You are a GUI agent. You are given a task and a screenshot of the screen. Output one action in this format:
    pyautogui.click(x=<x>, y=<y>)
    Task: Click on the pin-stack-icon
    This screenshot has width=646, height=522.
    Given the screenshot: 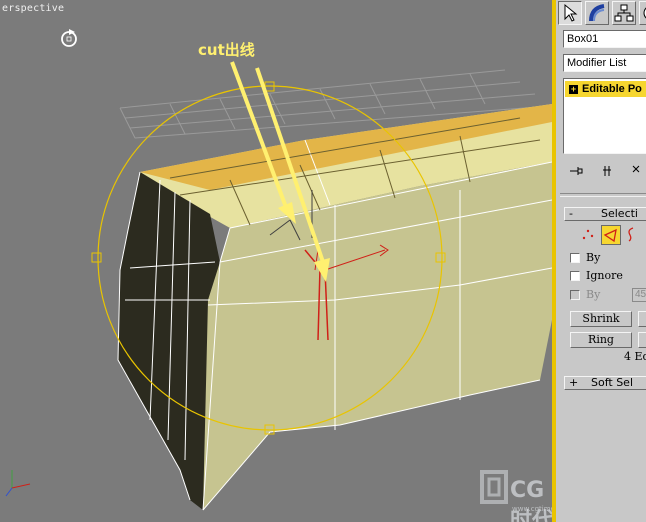 What is the action you would take?
    pyautogui.click(x=576, y=171)
    